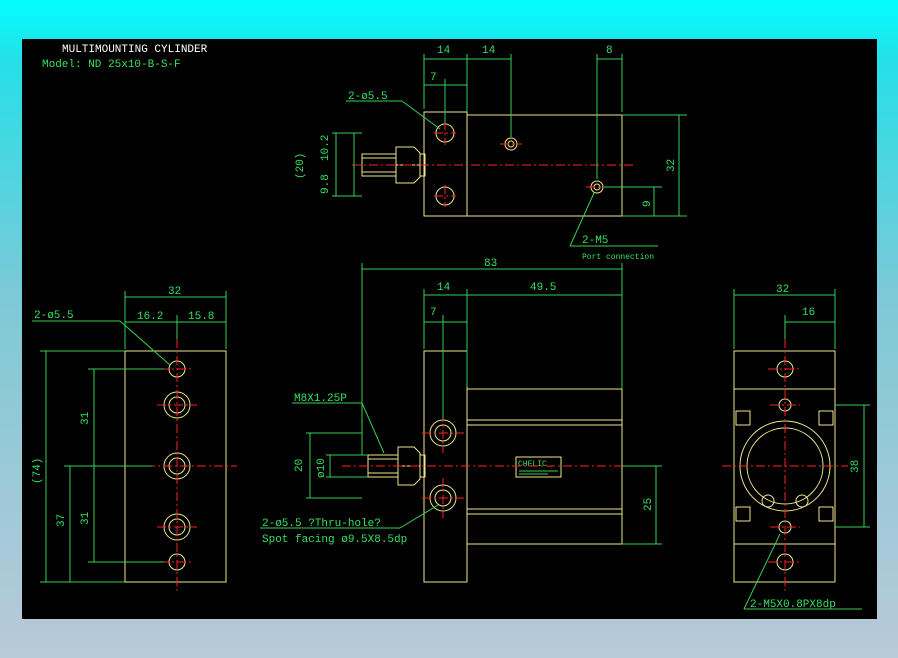 The width and height of the screenshot is (898, 658). What do you see at coordinates (793, 605) in the screenshot?
I see `right-callout-tap: 2-M5X0.8PX8dp` at bounding box center [793, 605].